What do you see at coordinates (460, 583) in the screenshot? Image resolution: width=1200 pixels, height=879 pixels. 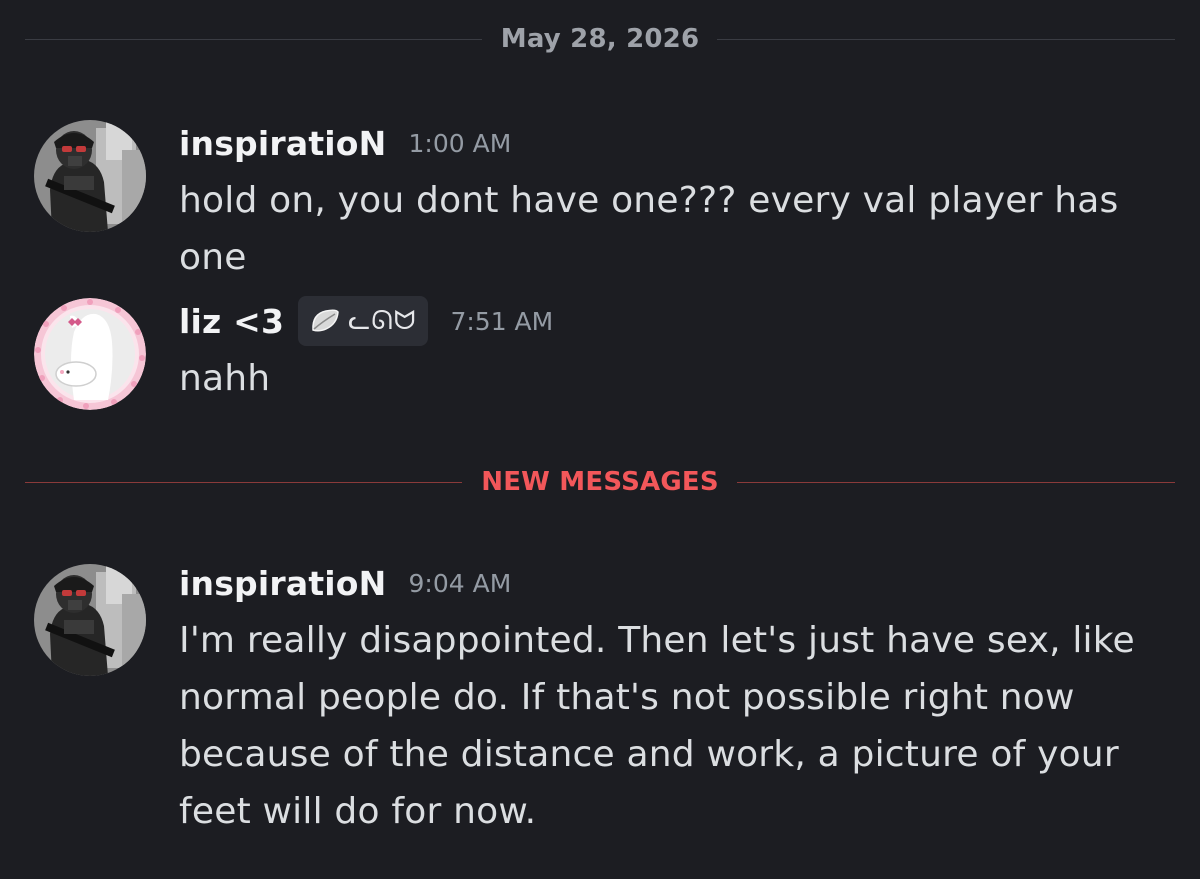 I see `timestamp: 9:04 AM` at bounding box center [460, 583].